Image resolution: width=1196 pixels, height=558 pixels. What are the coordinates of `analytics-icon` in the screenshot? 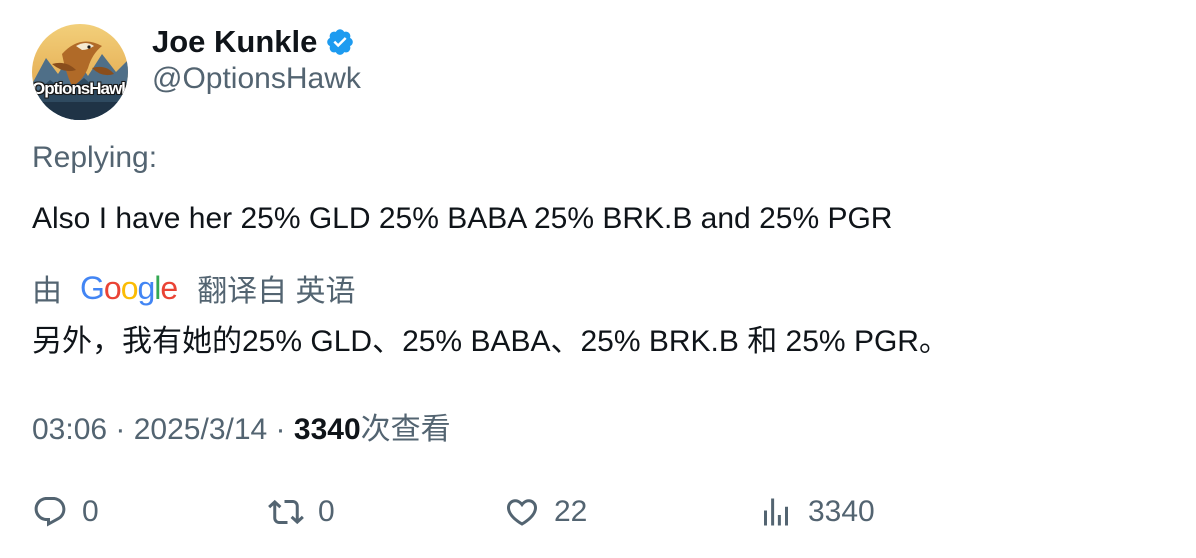 It's located at (776, 512).